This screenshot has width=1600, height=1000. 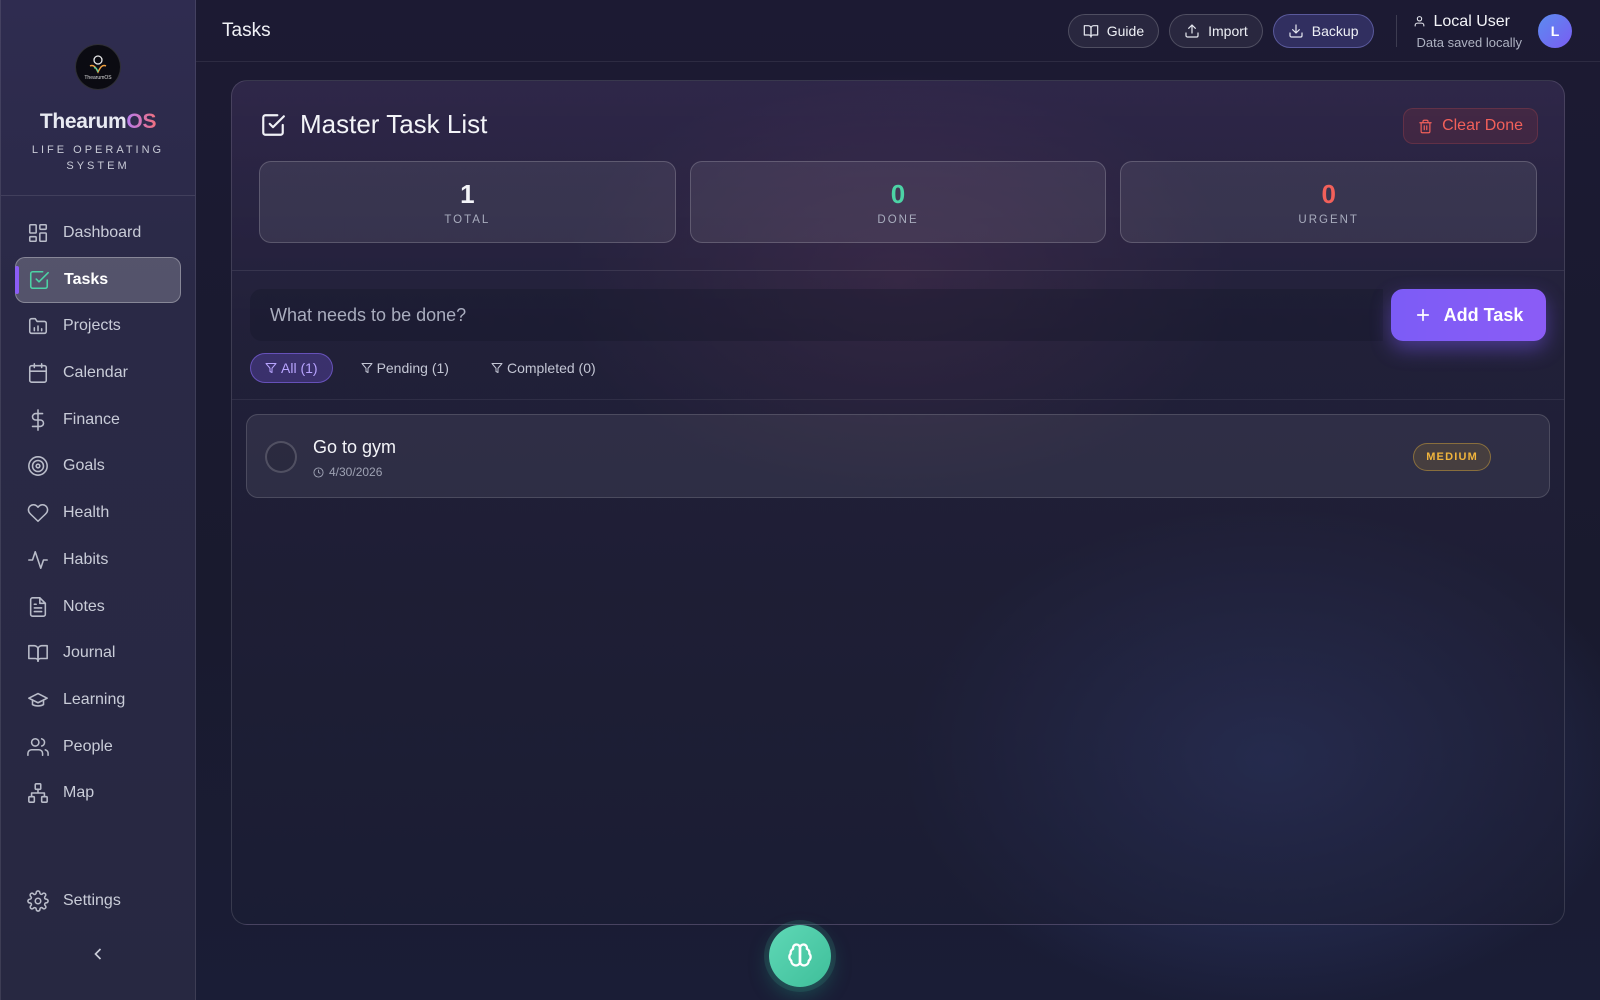 I want to click on stat-done: 0 DONE, so click(x=898, y=202).